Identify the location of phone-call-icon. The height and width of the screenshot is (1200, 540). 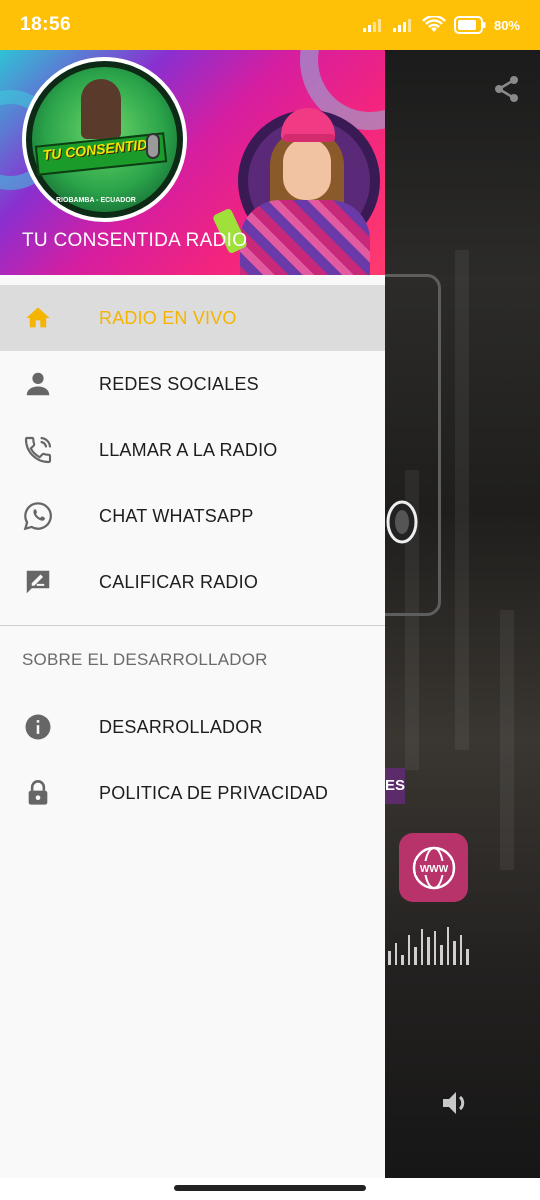
(38, 450).